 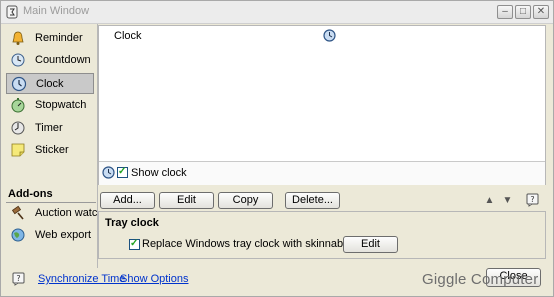 I want to click on auction-icon, so click(x=17, y=212).